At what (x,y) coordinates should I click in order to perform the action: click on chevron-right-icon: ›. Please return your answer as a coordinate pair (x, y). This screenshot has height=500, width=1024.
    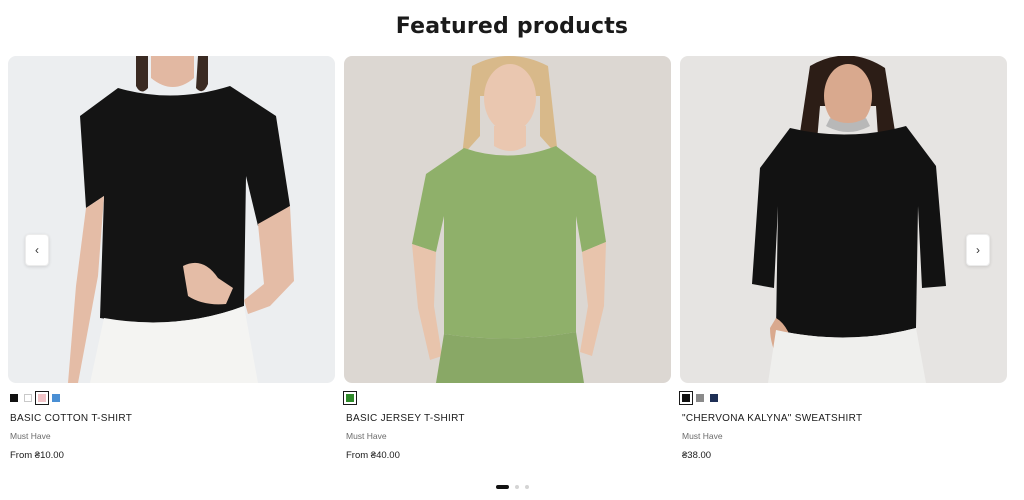
    Looking at the image, I should click on (978, 250).